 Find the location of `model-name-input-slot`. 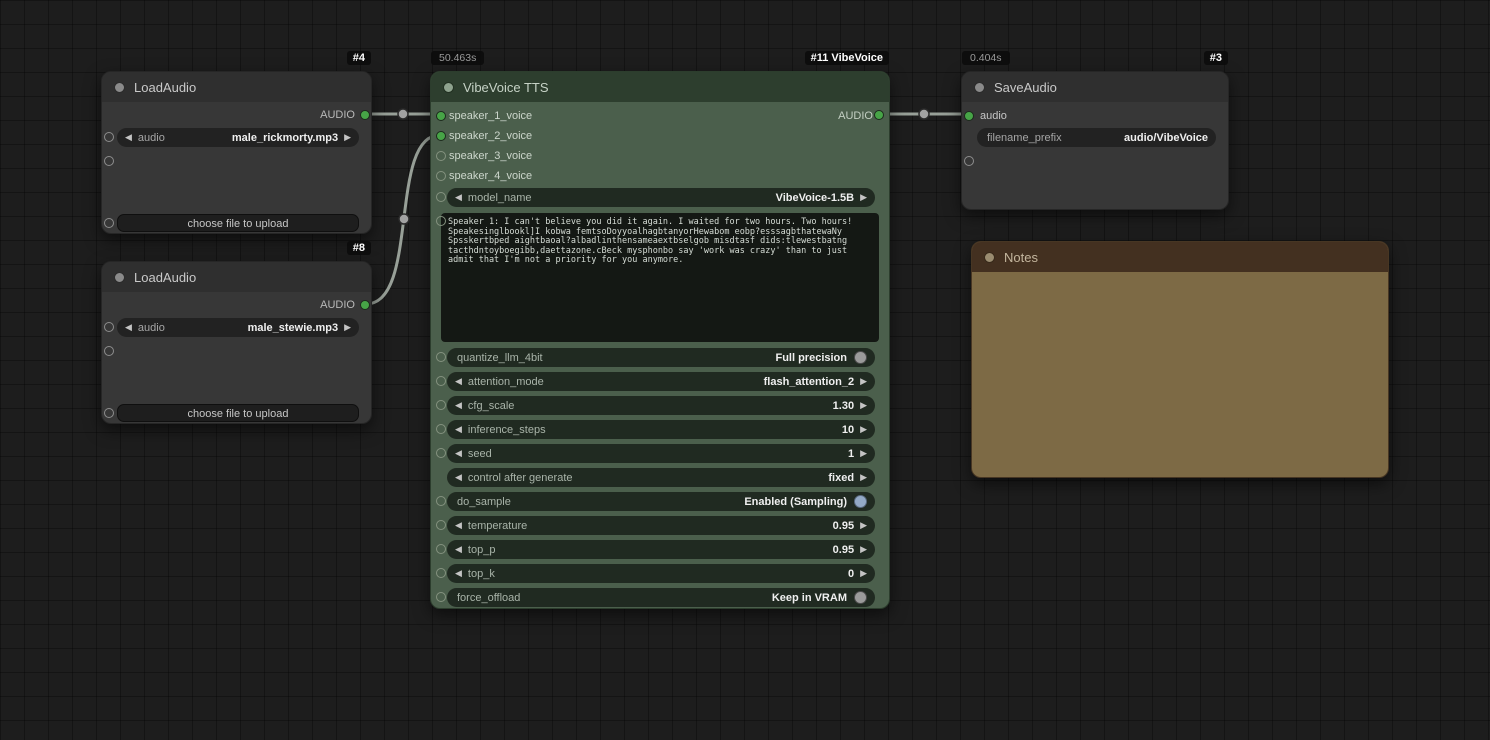

model-name-input-slot is located at coordinates (441, 197).